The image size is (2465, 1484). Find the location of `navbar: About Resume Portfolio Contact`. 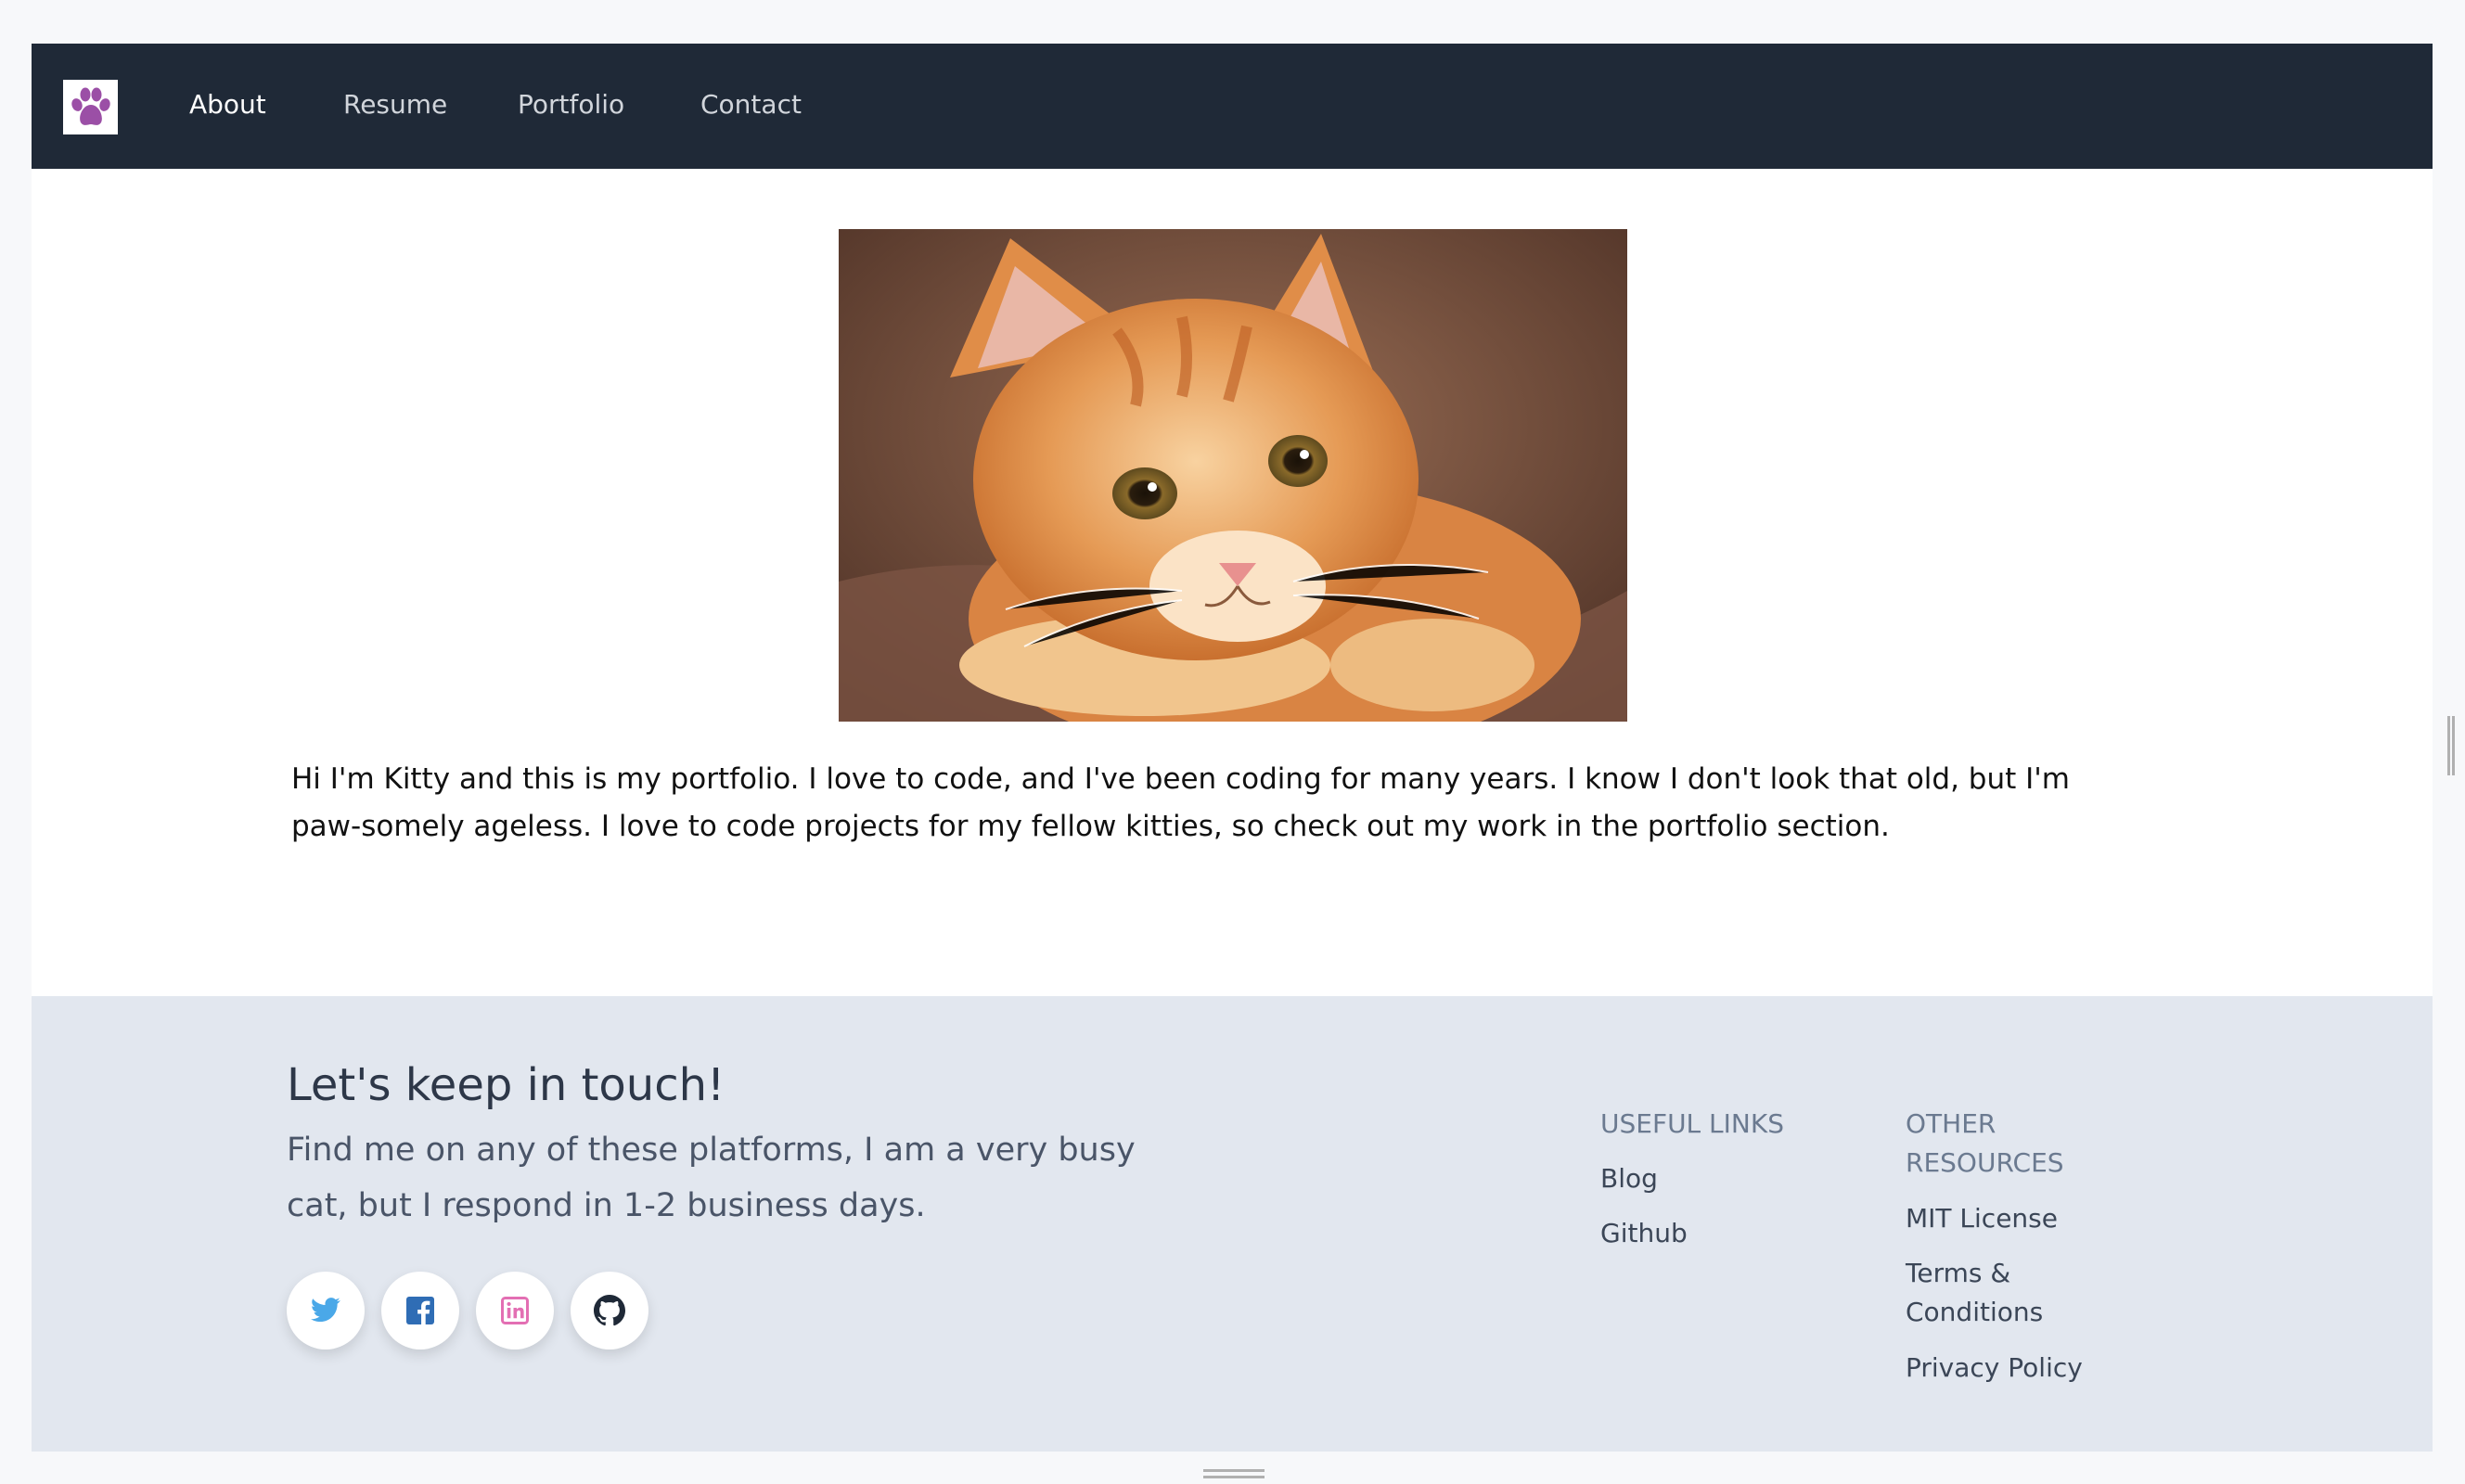

navbar: About Resume Portfolio Contact is located at coordinates (1232, 106).